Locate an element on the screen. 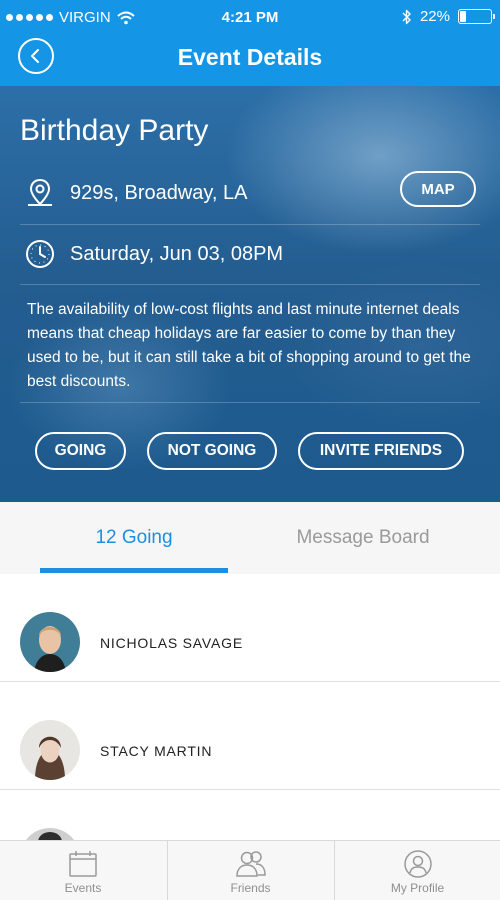 This screenshot has width=500, height=900. battery-icon is located at coordinates (476, 16).